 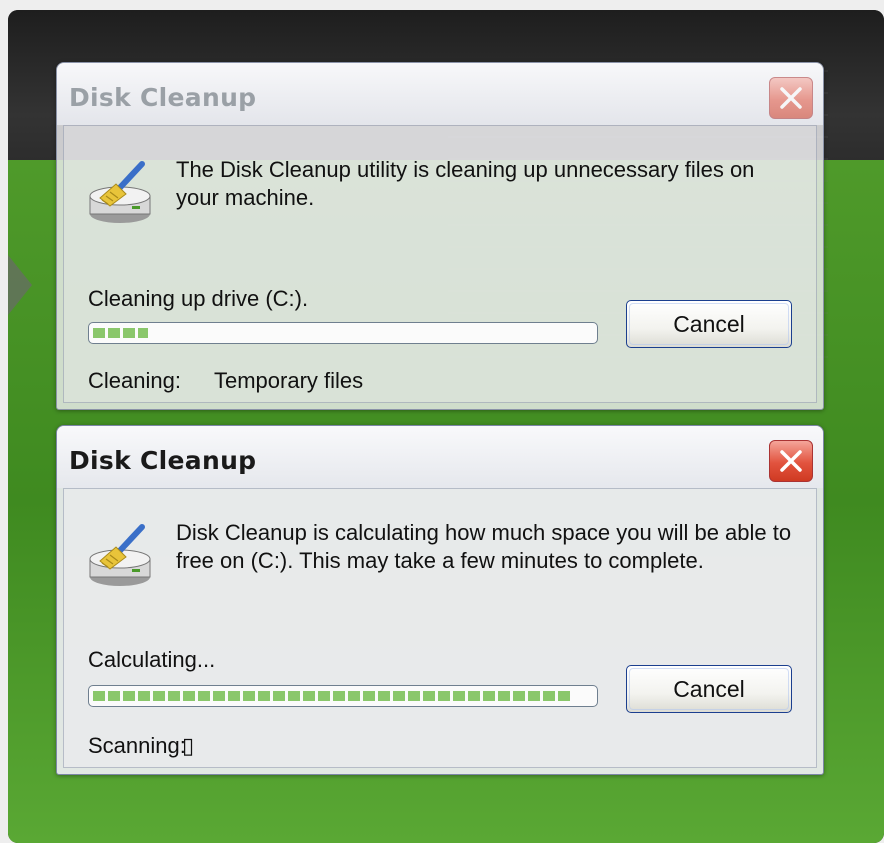 I want to click on detail-value: ▯, so click(x=188, y=745).